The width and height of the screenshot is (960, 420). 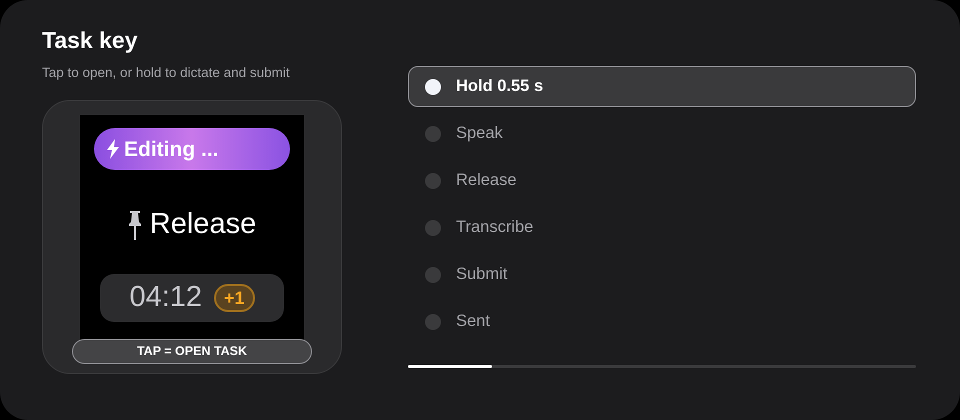 What do you see at coordinates (192, 351) in the screenshot?
I see `caption-button: TAP = OPEN TASK` at bounding box center [192, 351].